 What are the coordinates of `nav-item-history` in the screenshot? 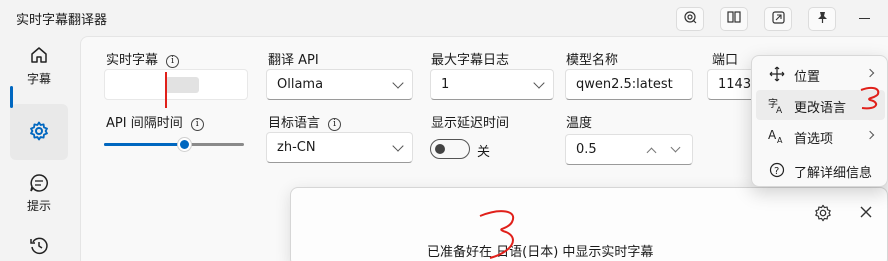 It's located at (39, 248).